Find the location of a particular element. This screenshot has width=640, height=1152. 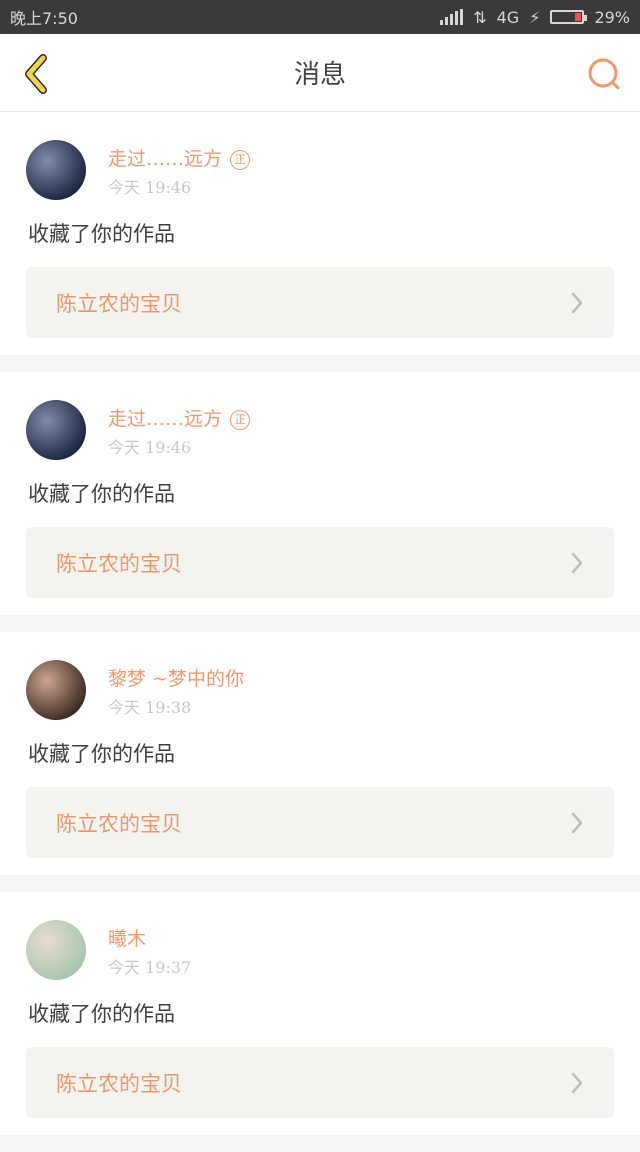

battery-percent: 29% is located at coordinates (612, 17).